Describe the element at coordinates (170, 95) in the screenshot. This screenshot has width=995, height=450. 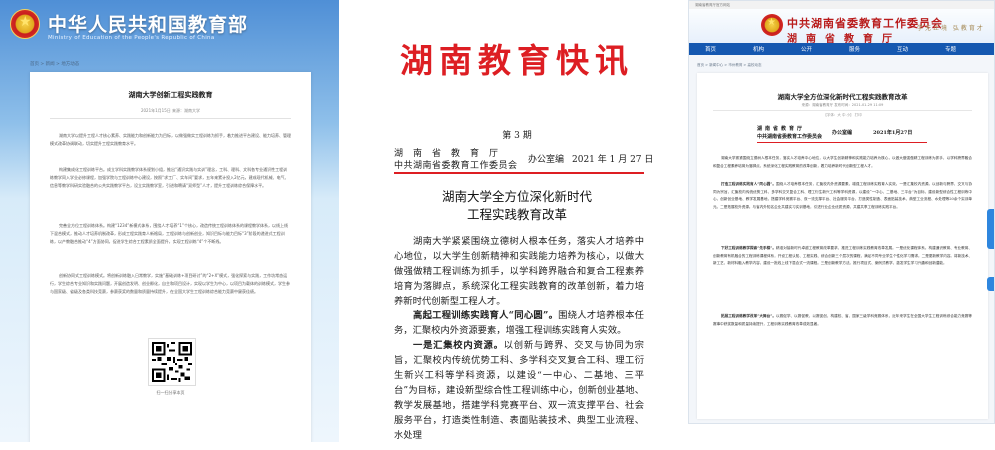
I see `article-title: 湖南大学创新工程实践教育` at that location.